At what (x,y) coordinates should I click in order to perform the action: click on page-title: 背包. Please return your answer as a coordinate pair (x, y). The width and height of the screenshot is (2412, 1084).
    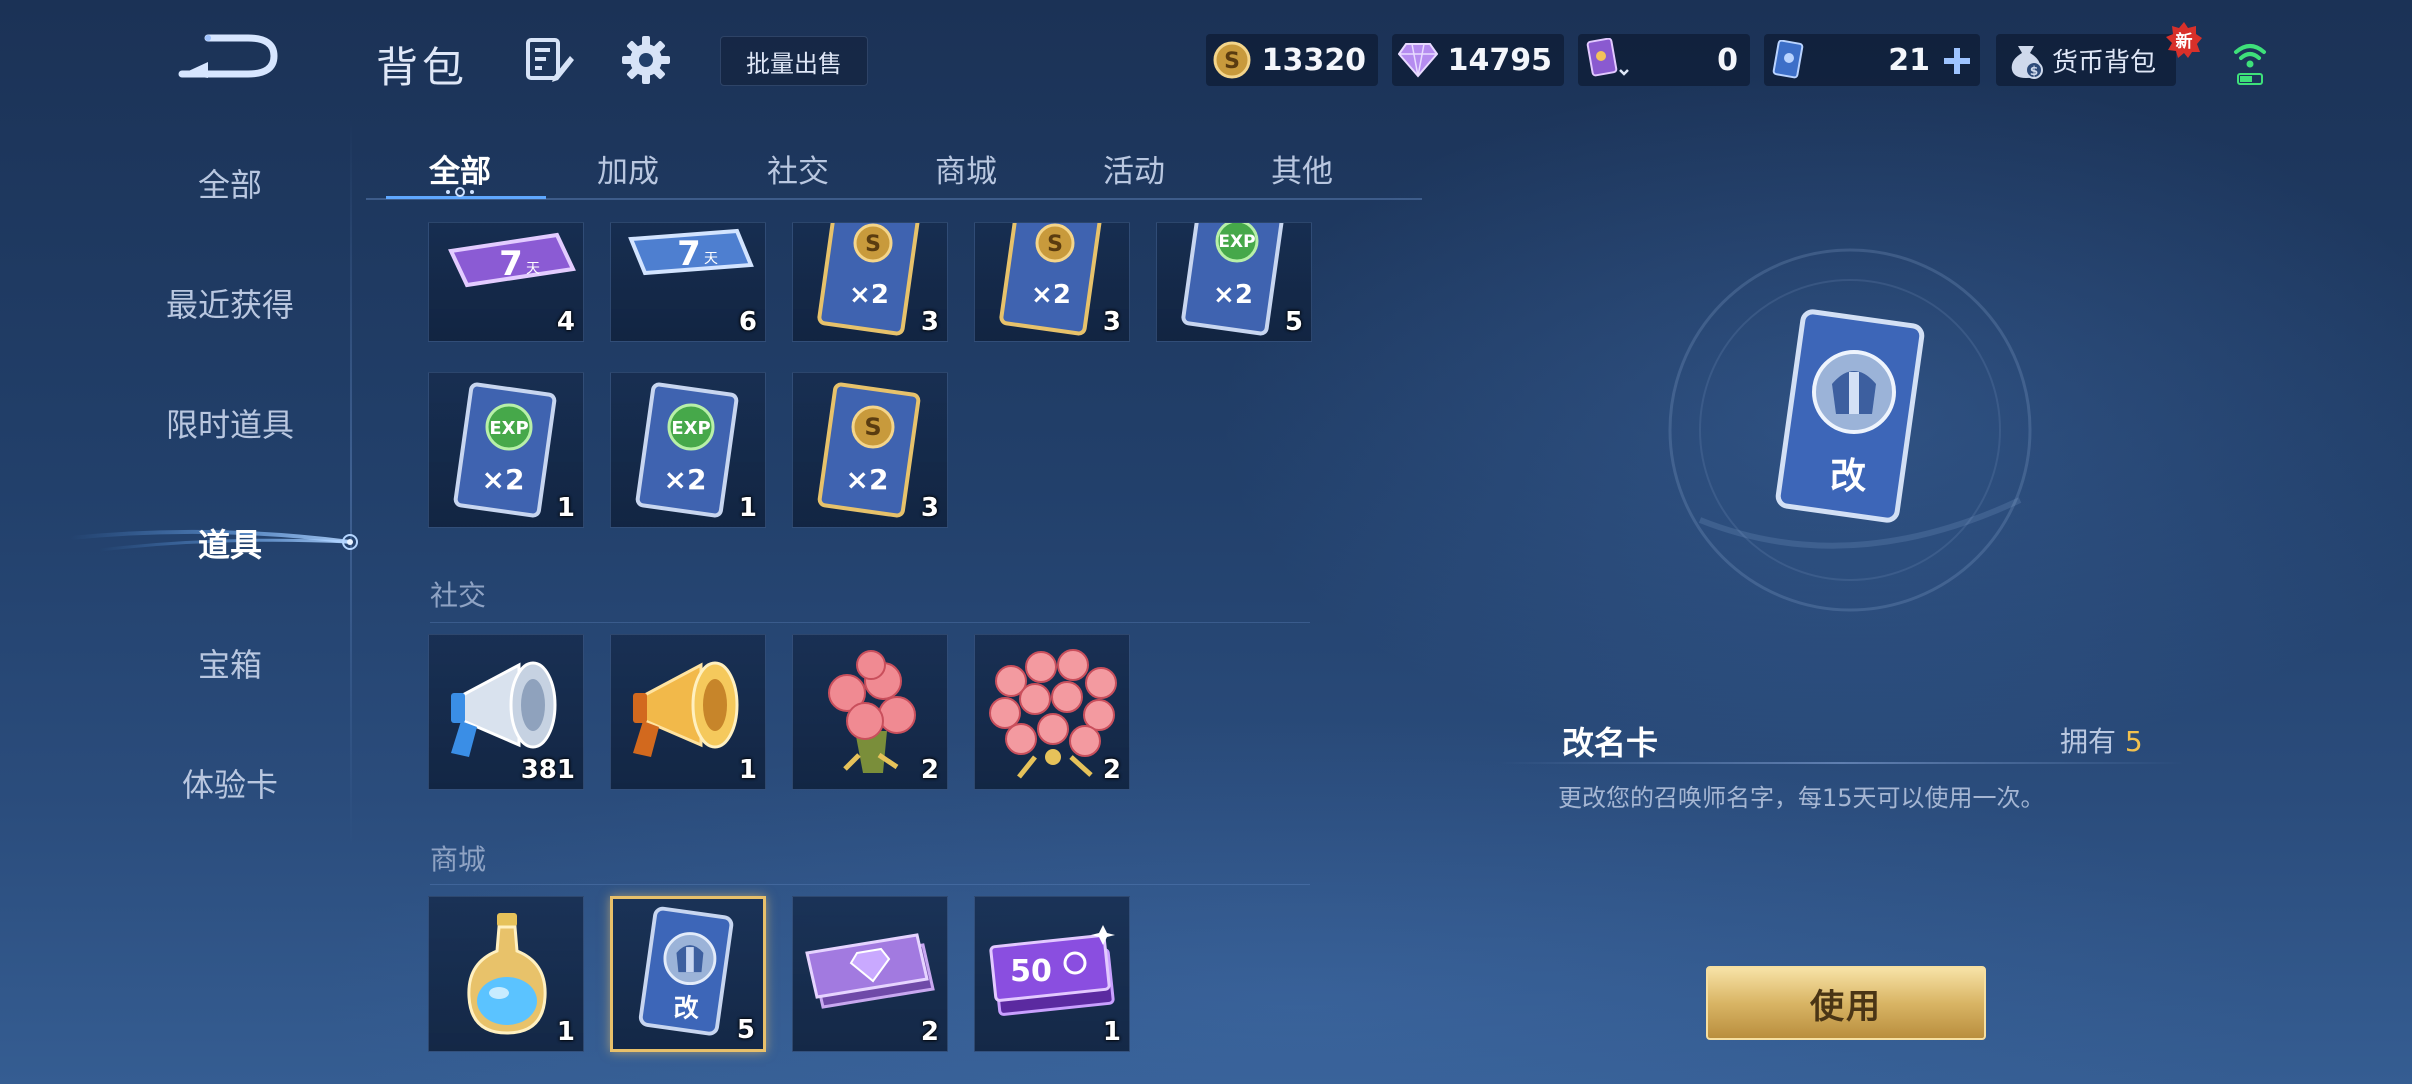
    Looking at the image, I should click on (422, 67).